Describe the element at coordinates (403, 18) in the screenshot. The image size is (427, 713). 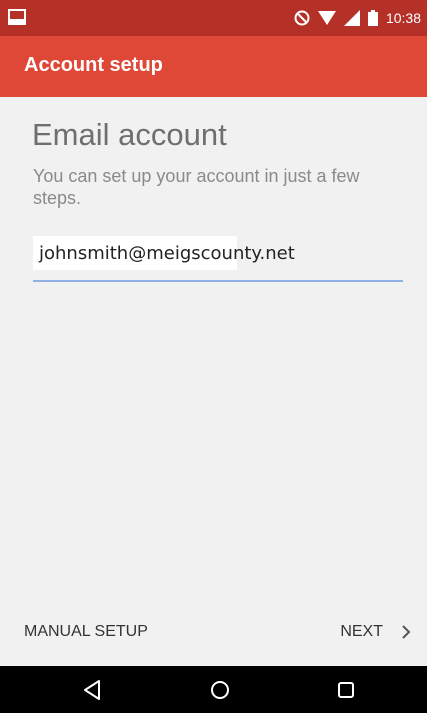
I see `status-time: 10:38` at that location.